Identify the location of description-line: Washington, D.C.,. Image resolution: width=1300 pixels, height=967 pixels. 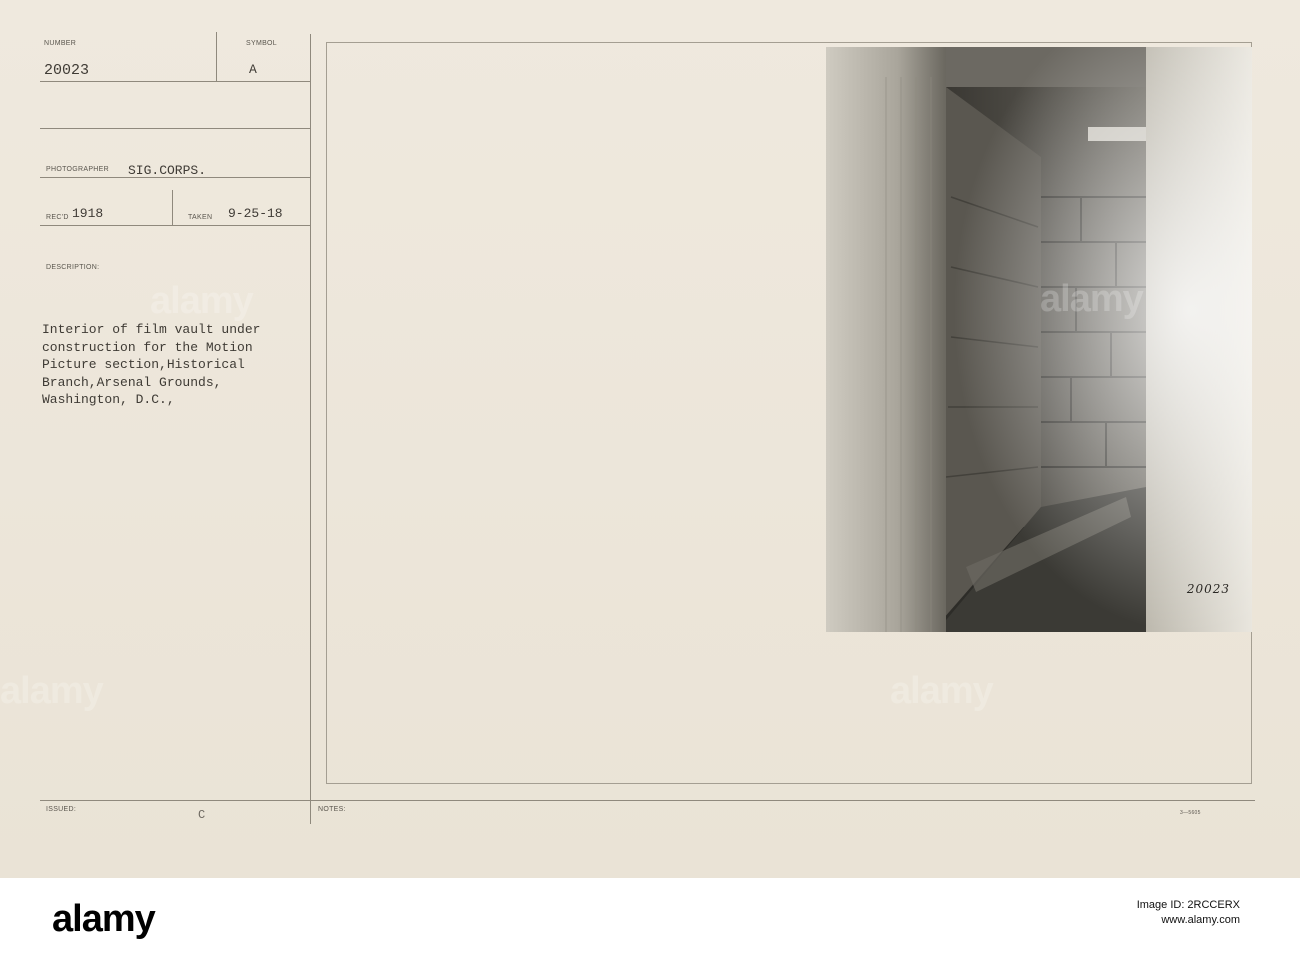
(108, 399).